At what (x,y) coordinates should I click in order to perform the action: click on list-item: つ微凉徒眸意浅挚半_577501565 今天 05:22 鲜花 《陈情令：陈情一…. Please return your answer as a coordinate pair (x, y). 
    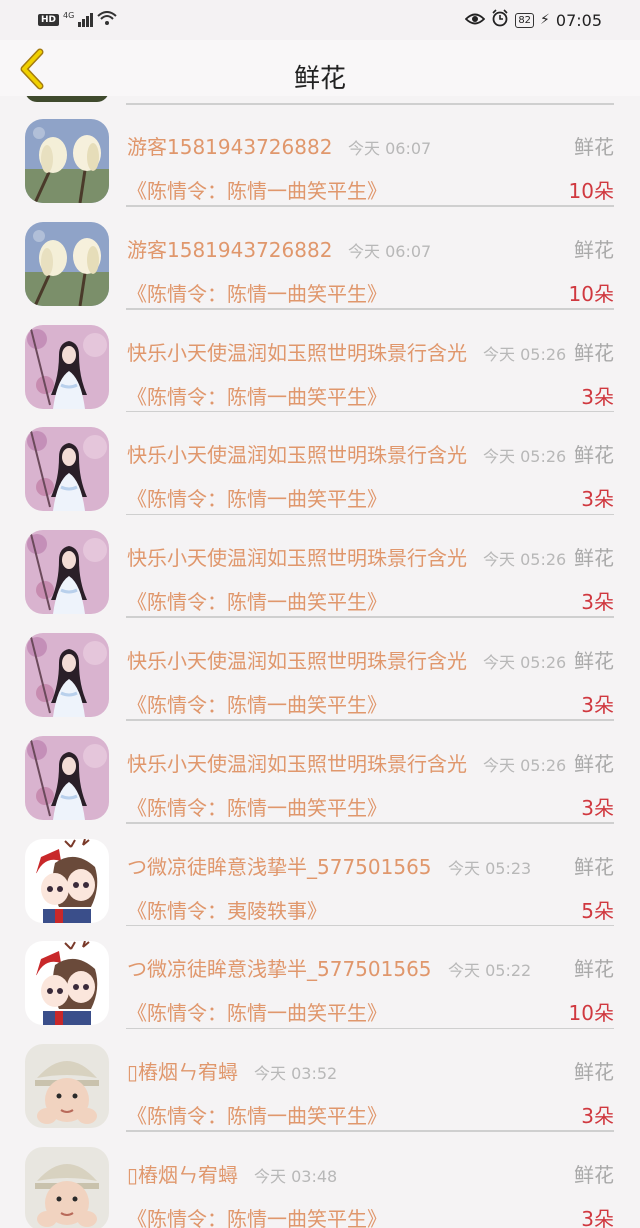
    Looking at the image, I should click on (320, 978).